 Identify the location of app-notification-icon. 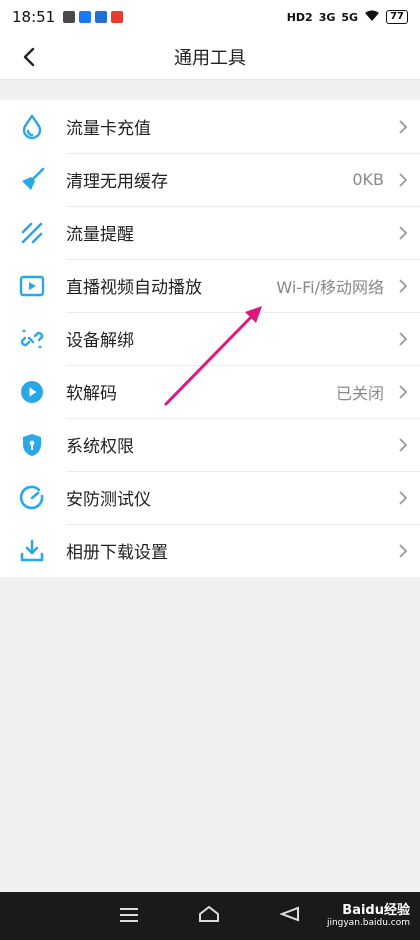
(101, 17).